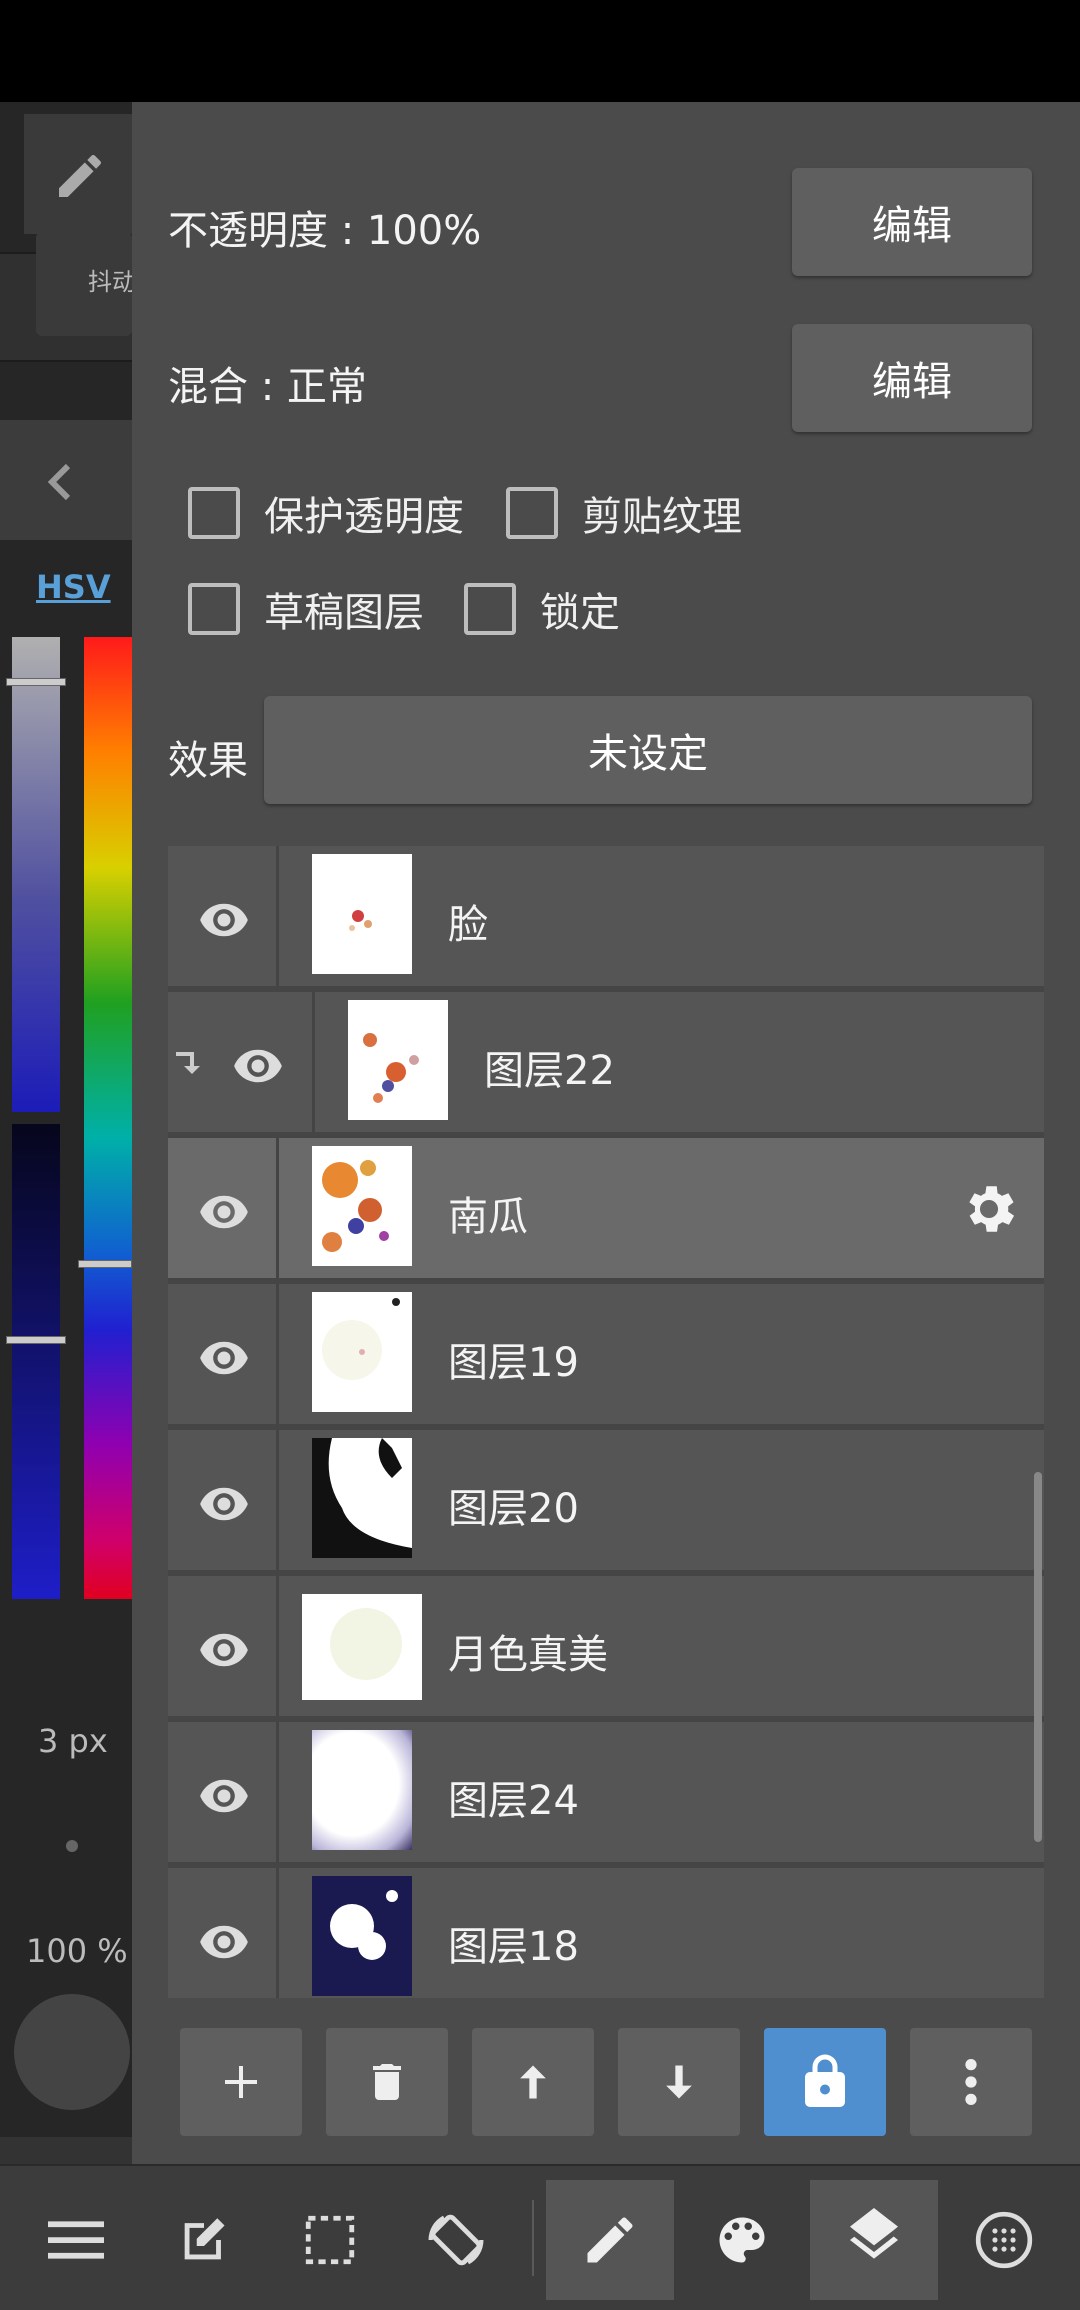 The width and height of the screenshot is (1080, 2310). What do you see at coordinates (540, 51) in the screenshot?
I see `status-bar` at bounding box center [540, 51].